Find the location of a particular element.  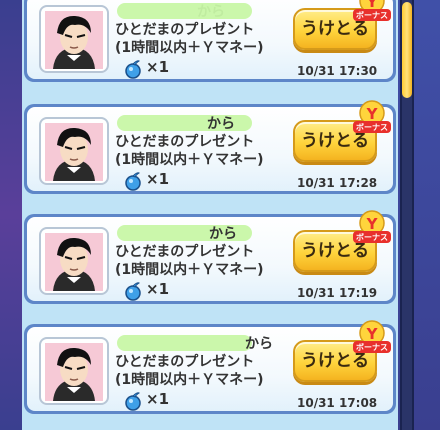

scrollbar-thumb is located at coordinates (407, 50).